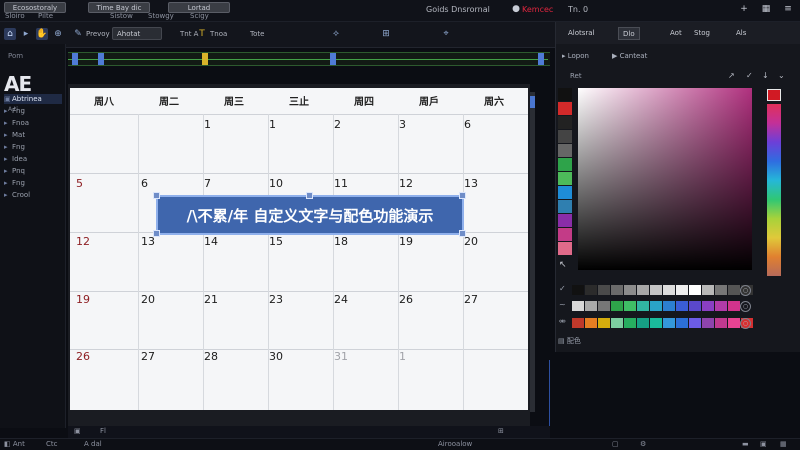  Describe the element at coordinates (765, 75) in the screenshot. I see `download-icon: ↓` at that location.